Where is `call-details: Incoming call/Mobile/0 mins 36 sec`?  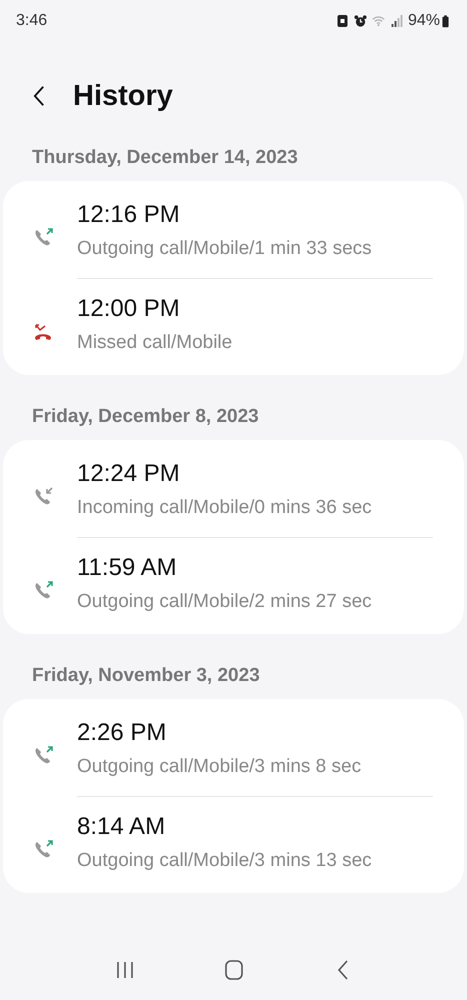
call-details: Incoming call/Mobile/0 mins 36 sec is located at coordinates (225, 508).